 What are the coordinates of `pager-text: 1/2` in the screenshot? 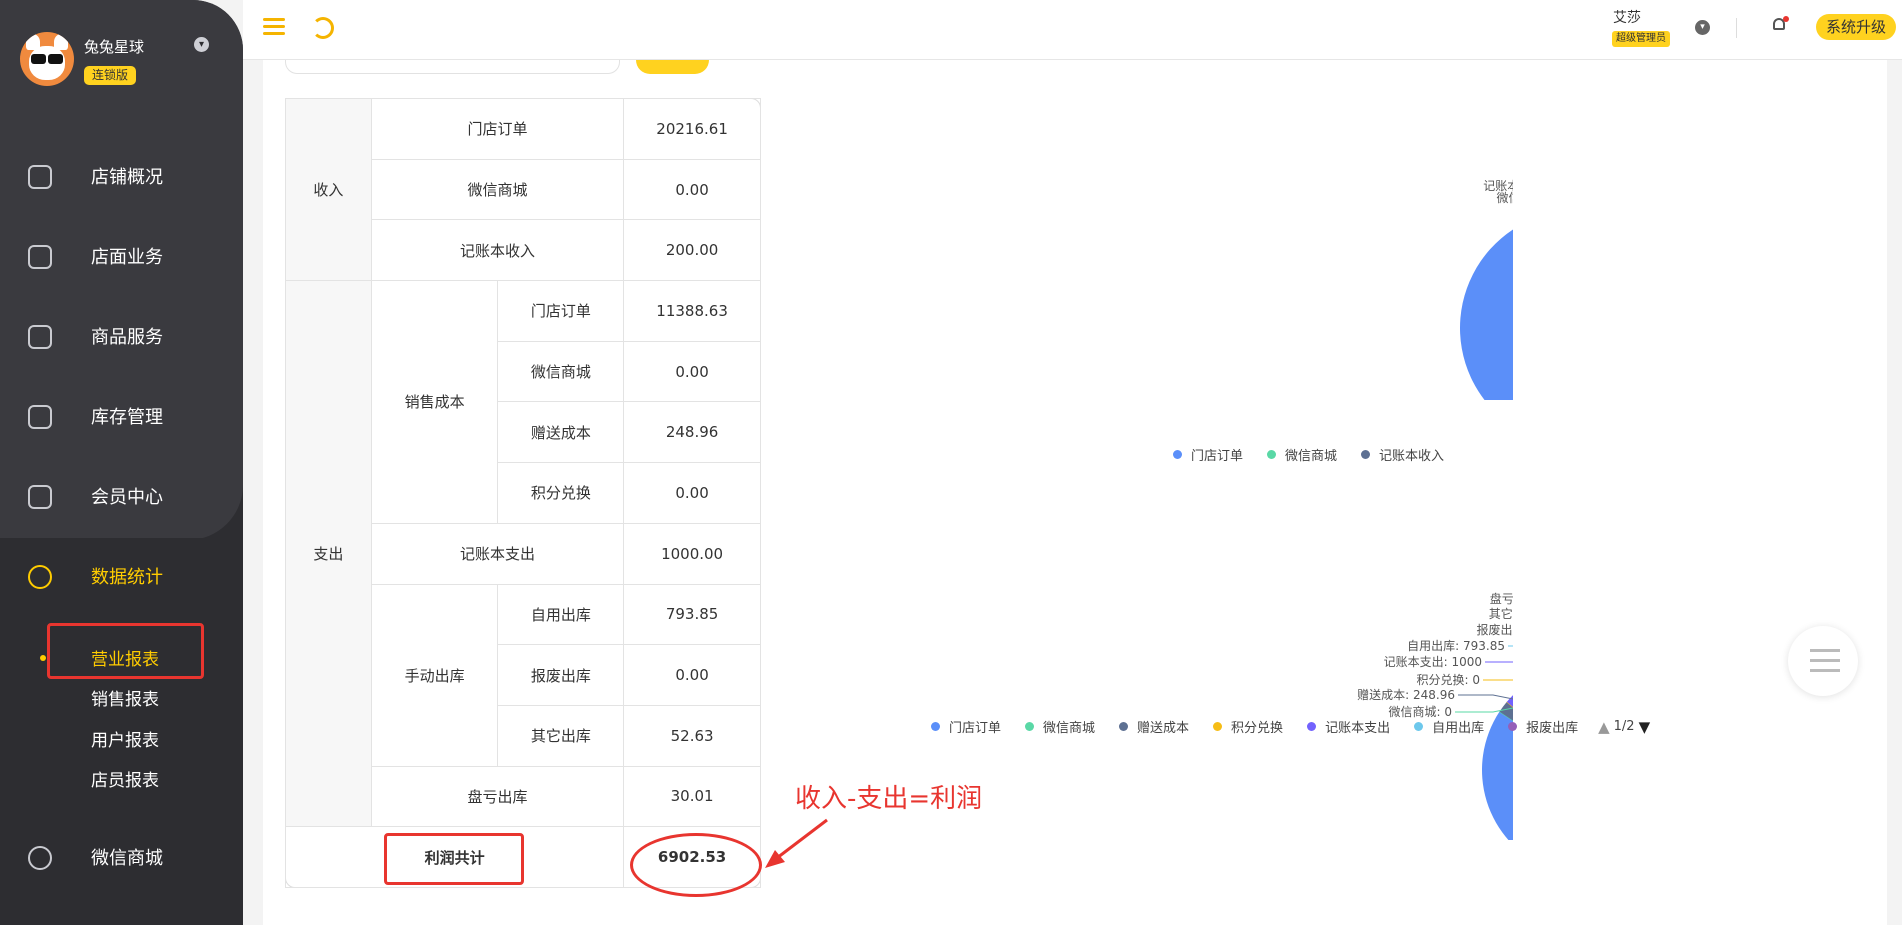 It's located at (1624, 726).